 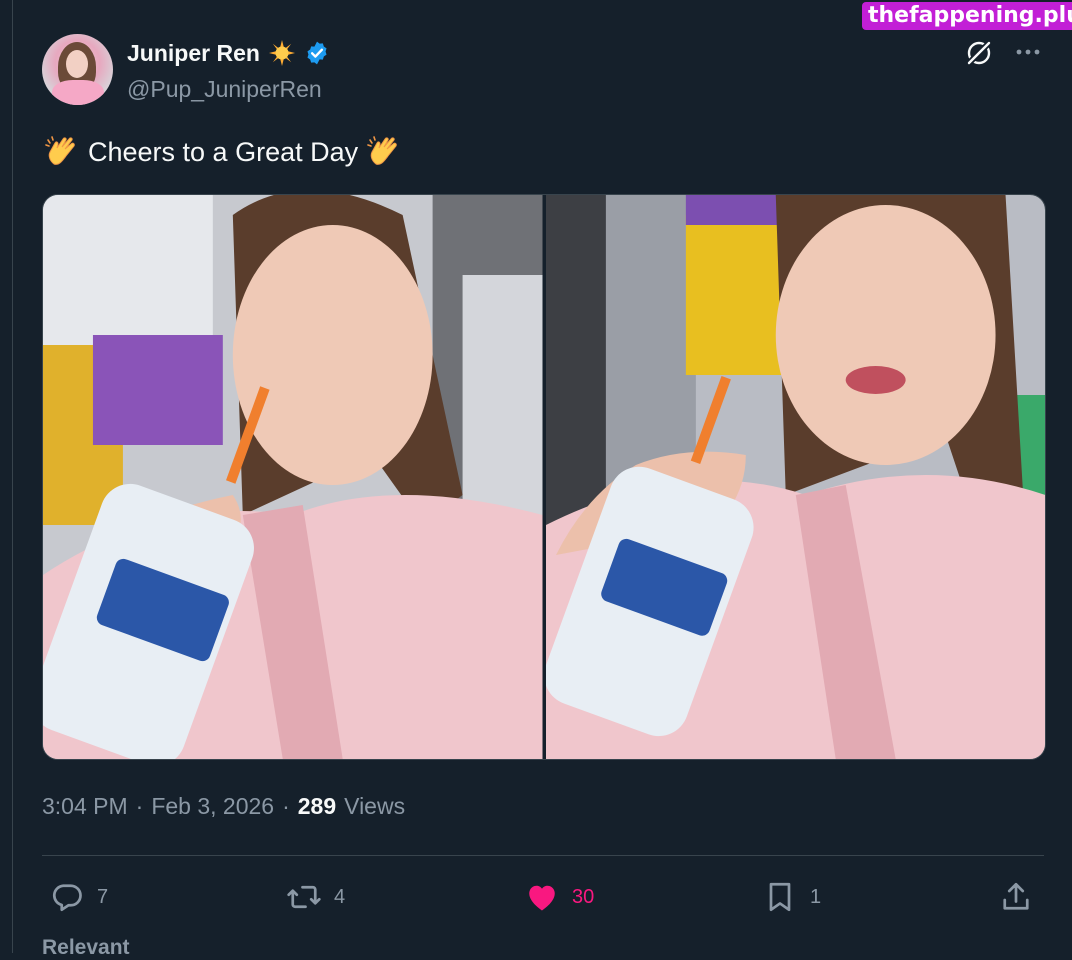 I want to click on tweet-time: 3:04 PM, so click(x=85, y=806).